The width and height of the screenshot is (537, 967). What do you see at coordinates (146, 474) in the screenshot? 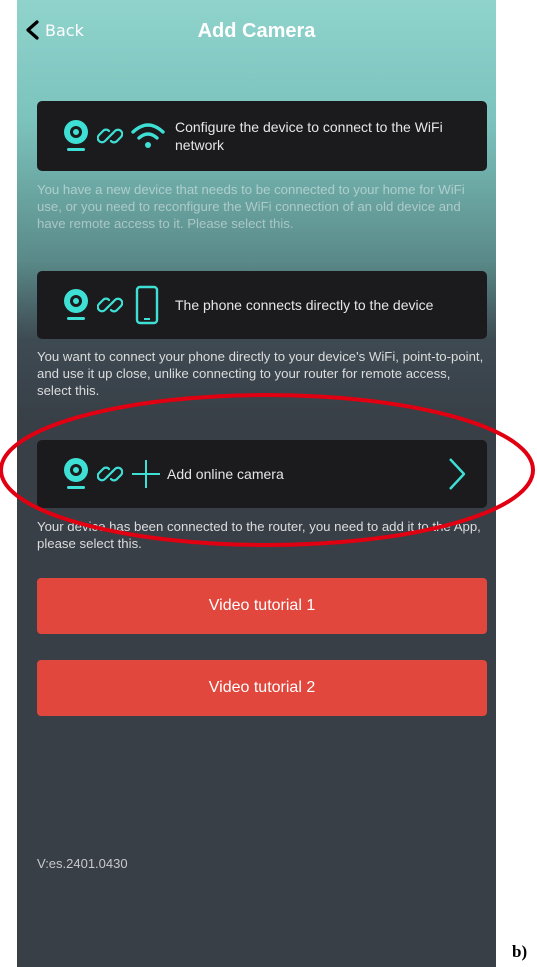
I see `plus-icon` at bounding box center [146, 474].